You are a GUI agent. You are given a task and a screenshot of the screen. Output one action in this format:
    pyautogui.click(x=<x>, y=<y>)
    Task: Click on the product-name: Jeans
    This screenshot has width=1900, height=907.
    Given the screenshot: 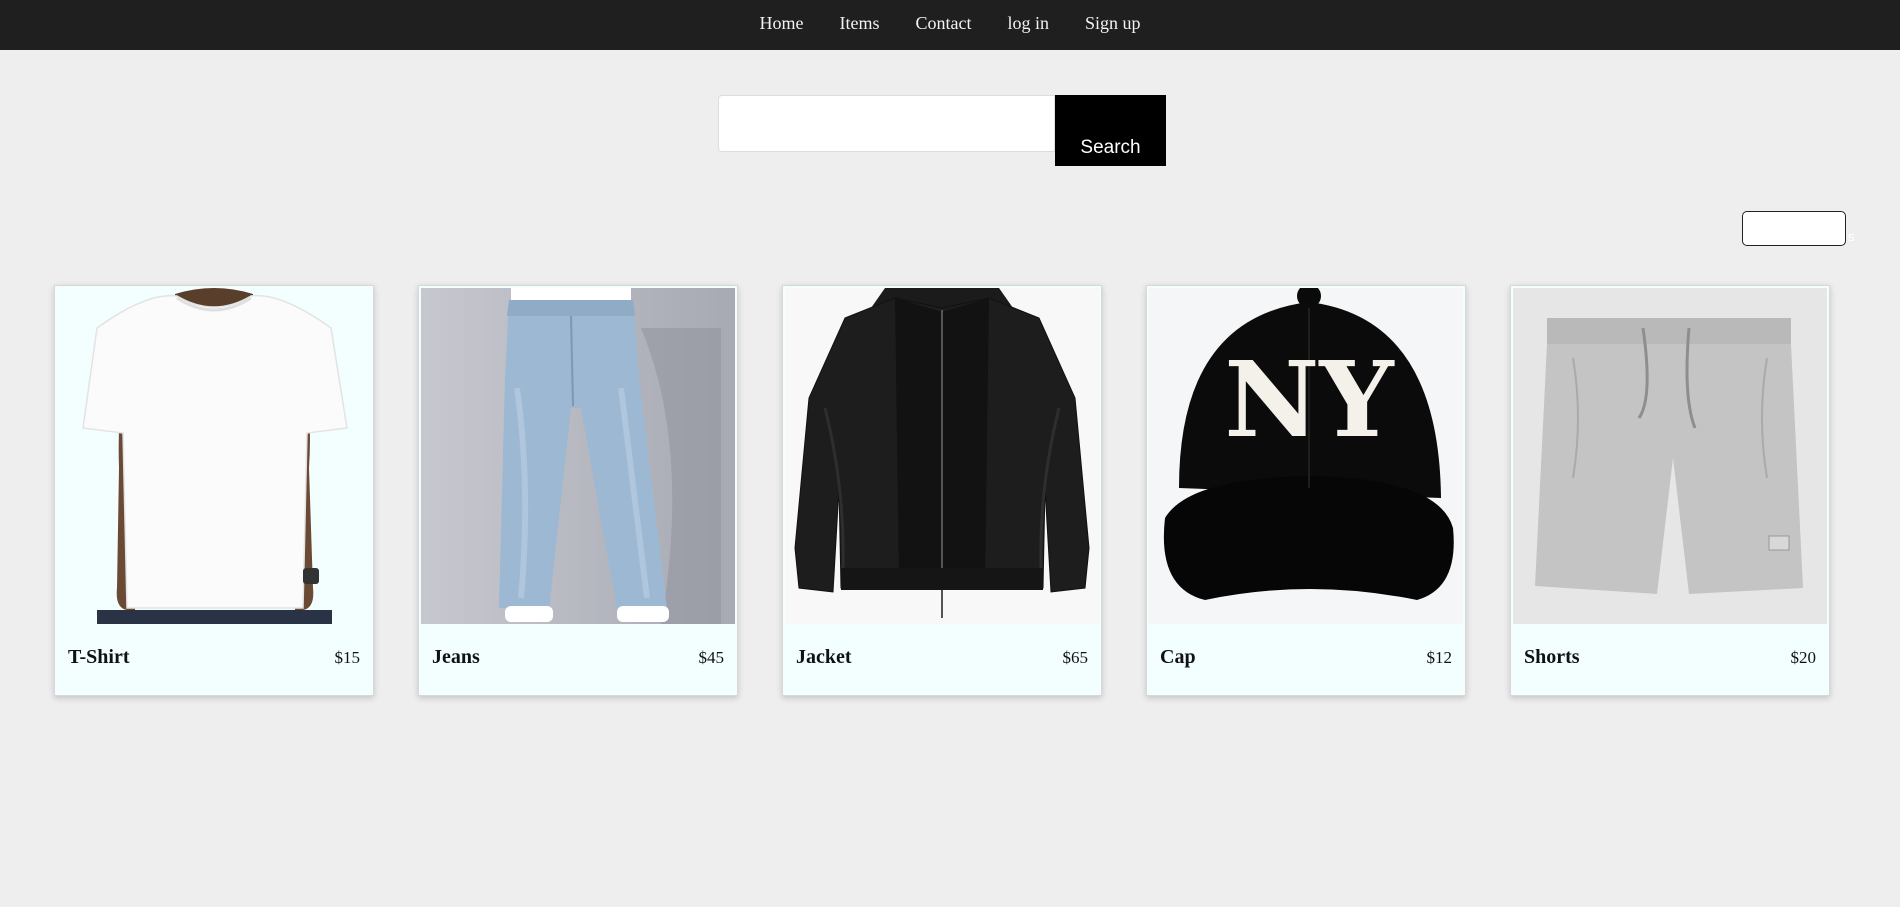 What is the action you would take?
    pyautogui.click(x=456, y=657)
    